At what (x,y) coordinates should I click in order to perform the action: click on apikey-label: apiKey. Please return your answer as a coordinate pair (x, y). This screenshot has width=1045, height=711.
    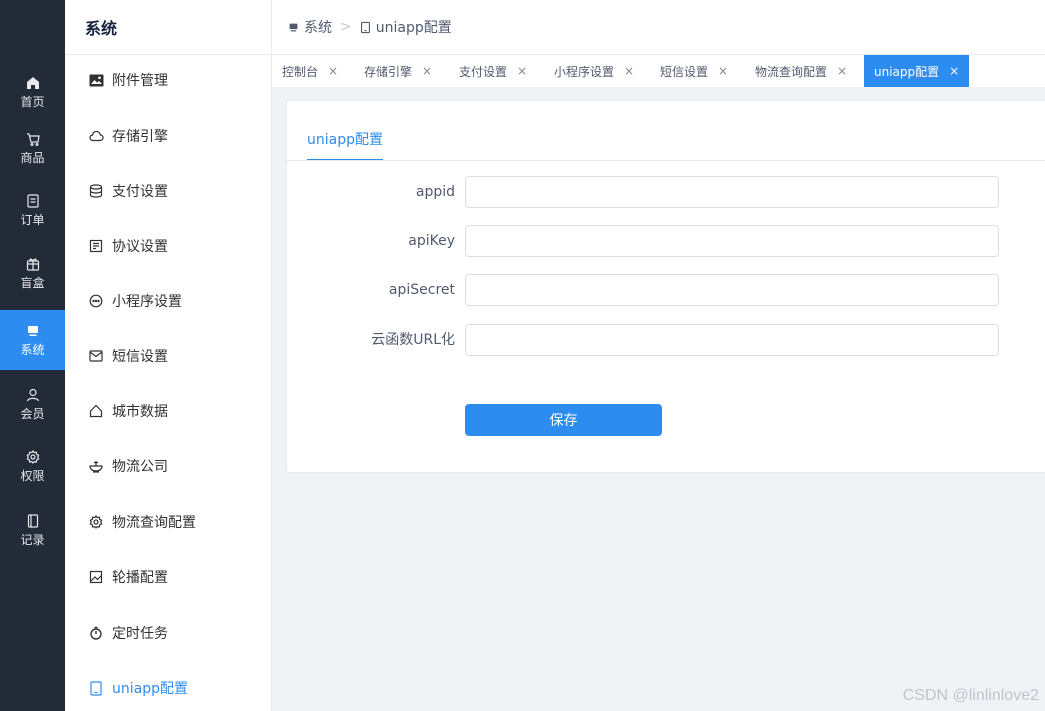
    Looking at the image, I should click on (431, 241).